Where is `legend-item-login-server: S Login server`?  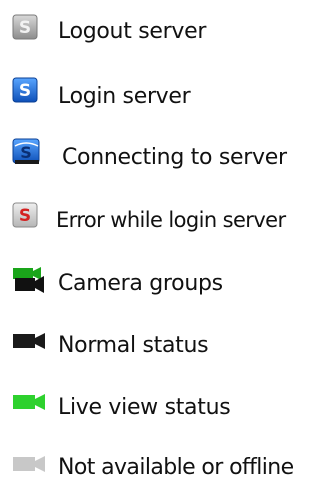 legend-item-login-server: S Login server is located at coordinates (163, 95).